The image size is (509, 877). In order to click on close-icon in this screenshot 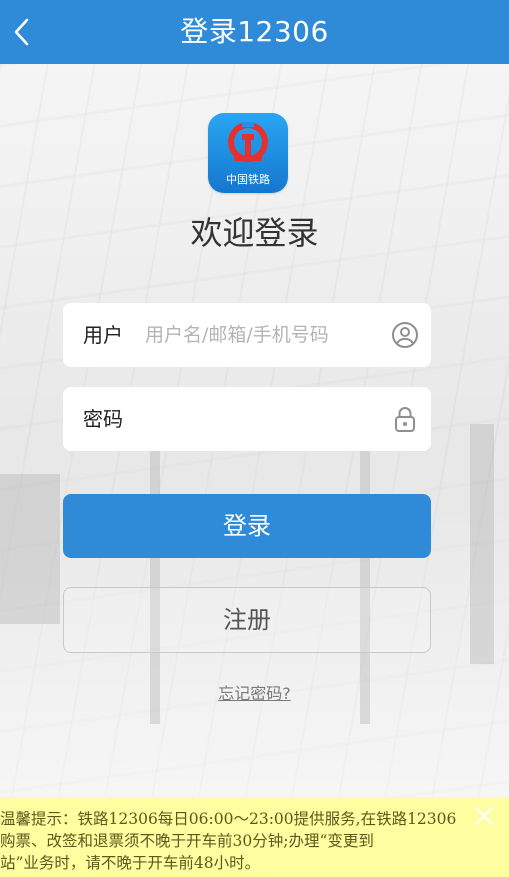, I will do `click(484, 816)`.